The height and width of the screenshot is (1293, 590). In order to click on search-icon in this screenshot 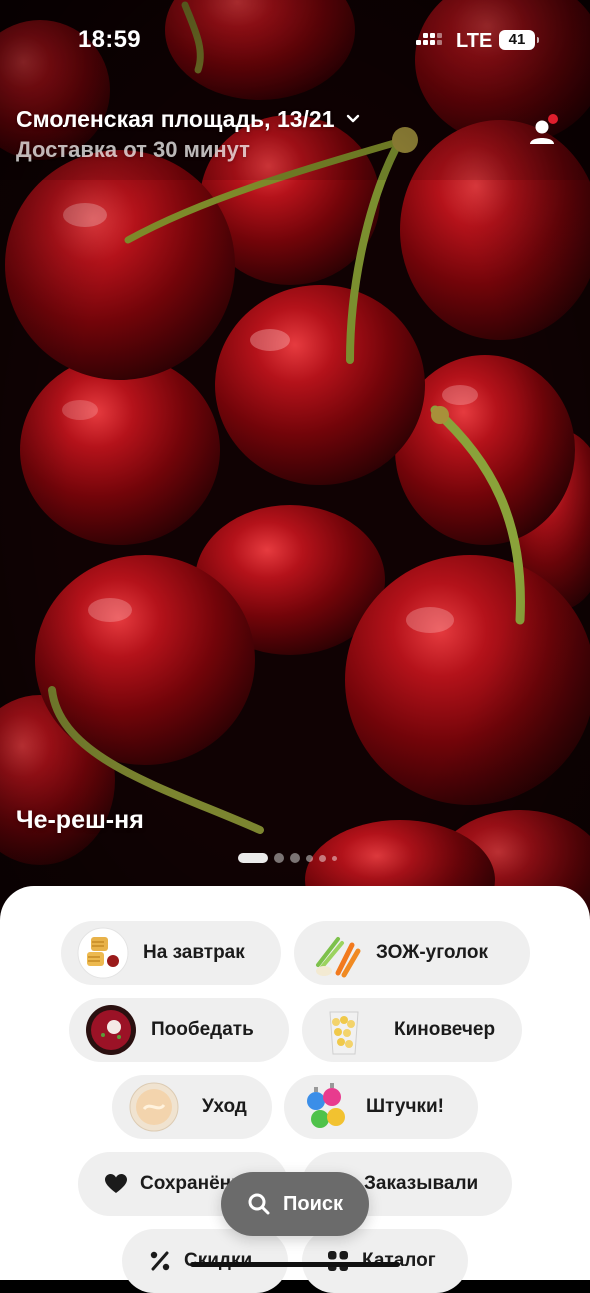, I will do `click(259, 1204)`.